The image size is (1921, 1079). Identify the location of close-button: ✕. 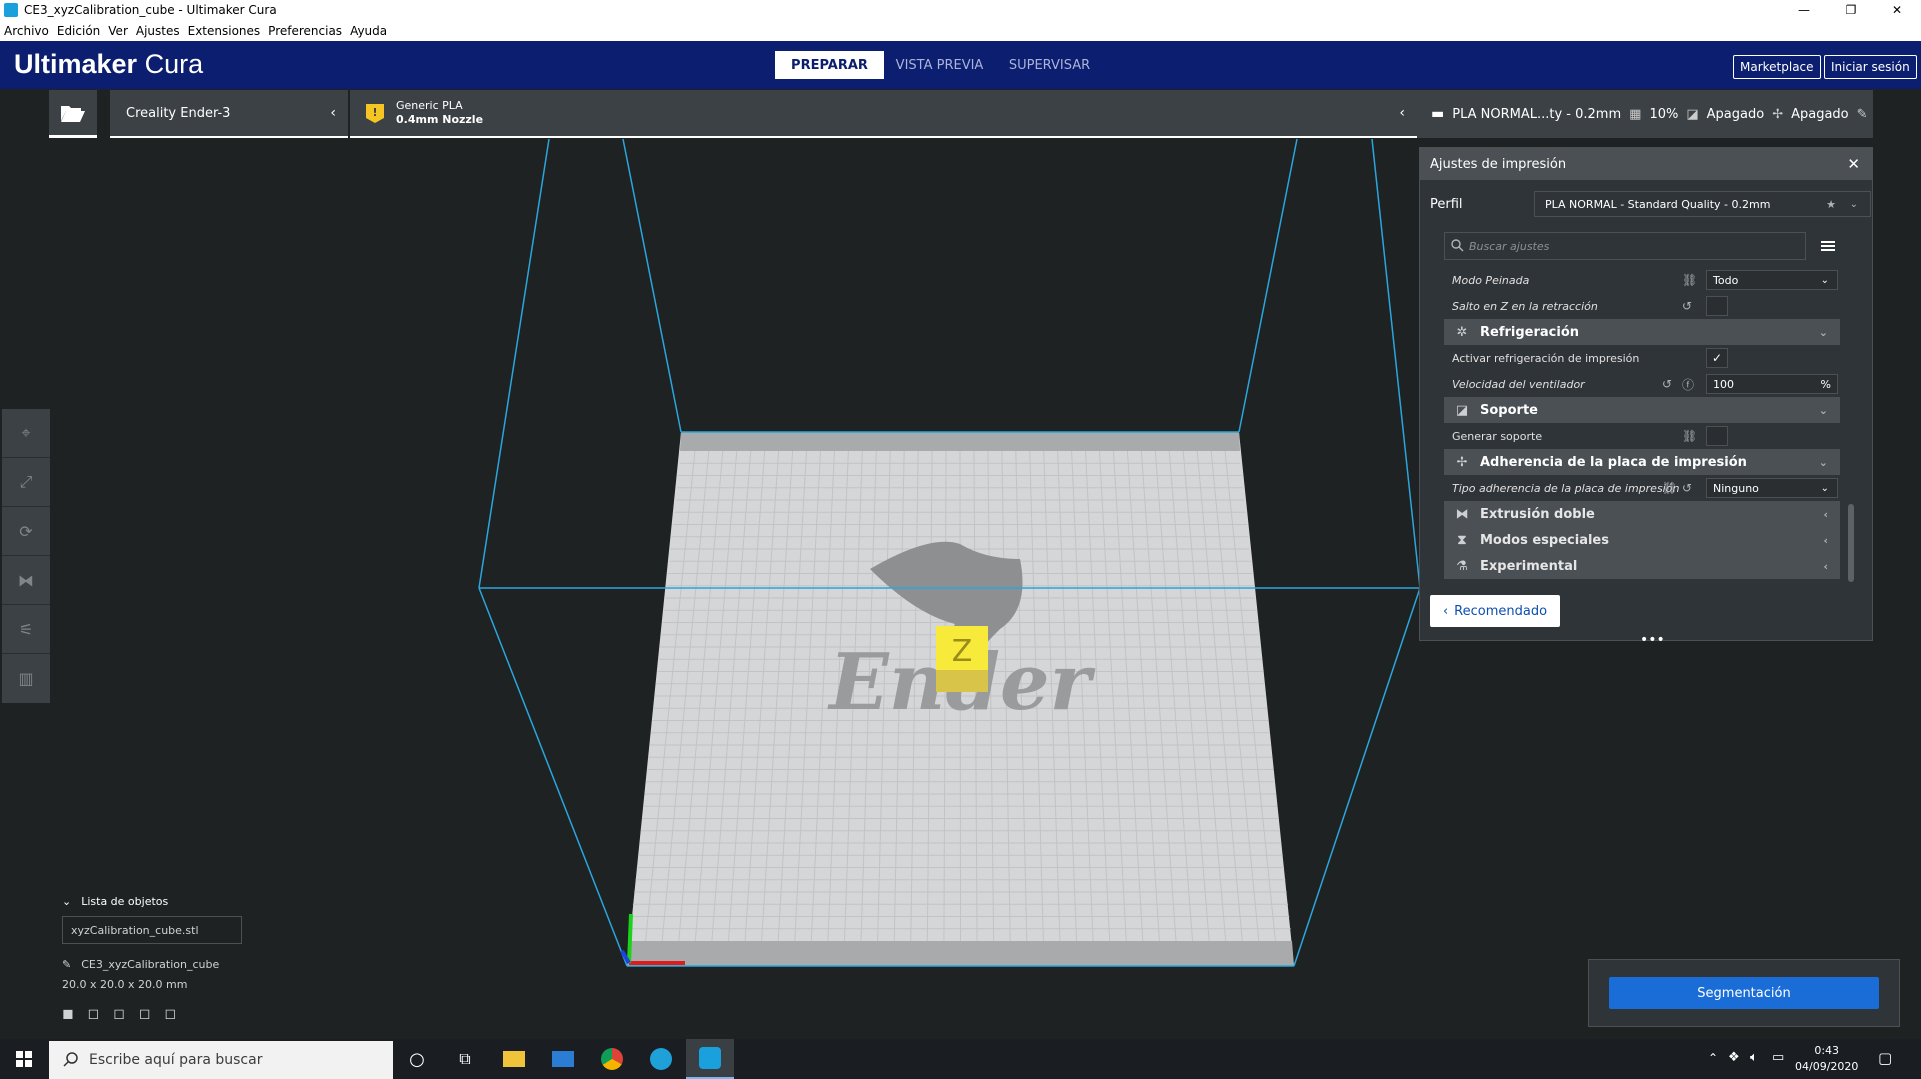
(1897, 10).